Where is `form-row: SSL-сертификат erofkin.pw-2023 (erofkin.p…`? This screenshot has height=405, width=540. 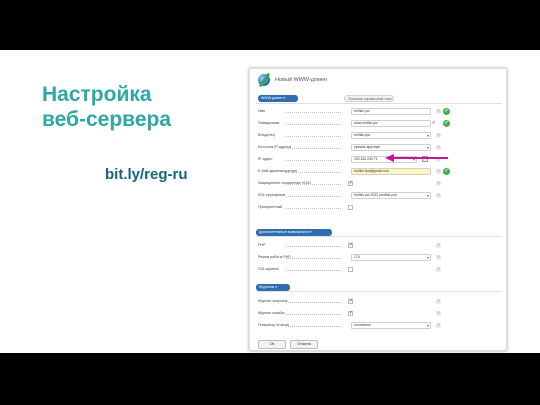
form-row: SSL-сертификат erofkin.pw-2023 (erofkin.p… is located at coordinates (379, 195).